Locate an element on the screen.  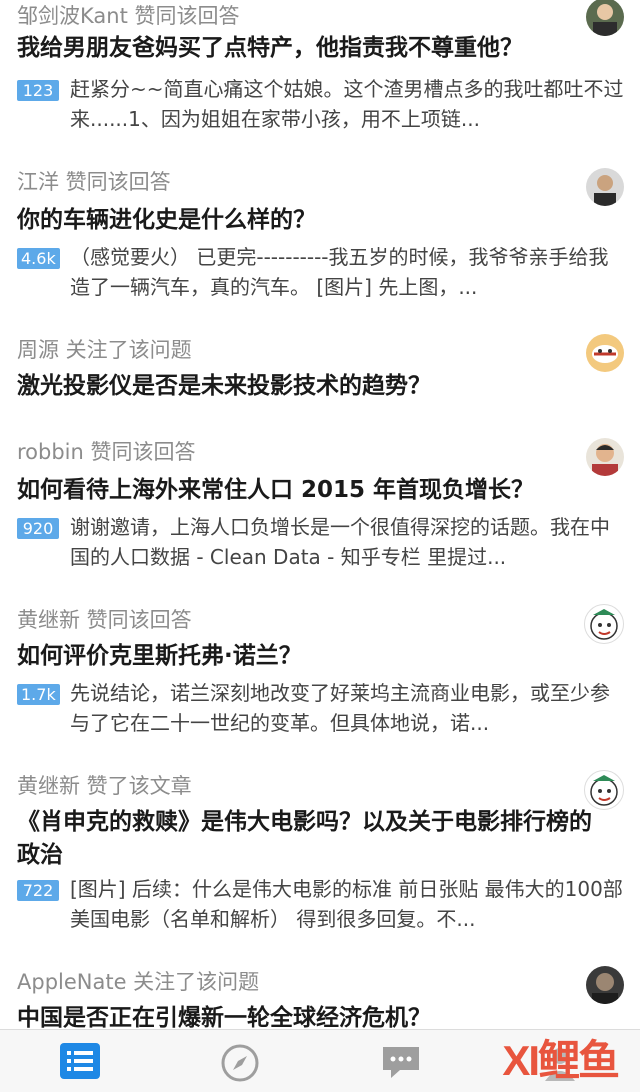
feed-item-meta: AppleNate 关注了该问题 is located at coordinates (138, 982).